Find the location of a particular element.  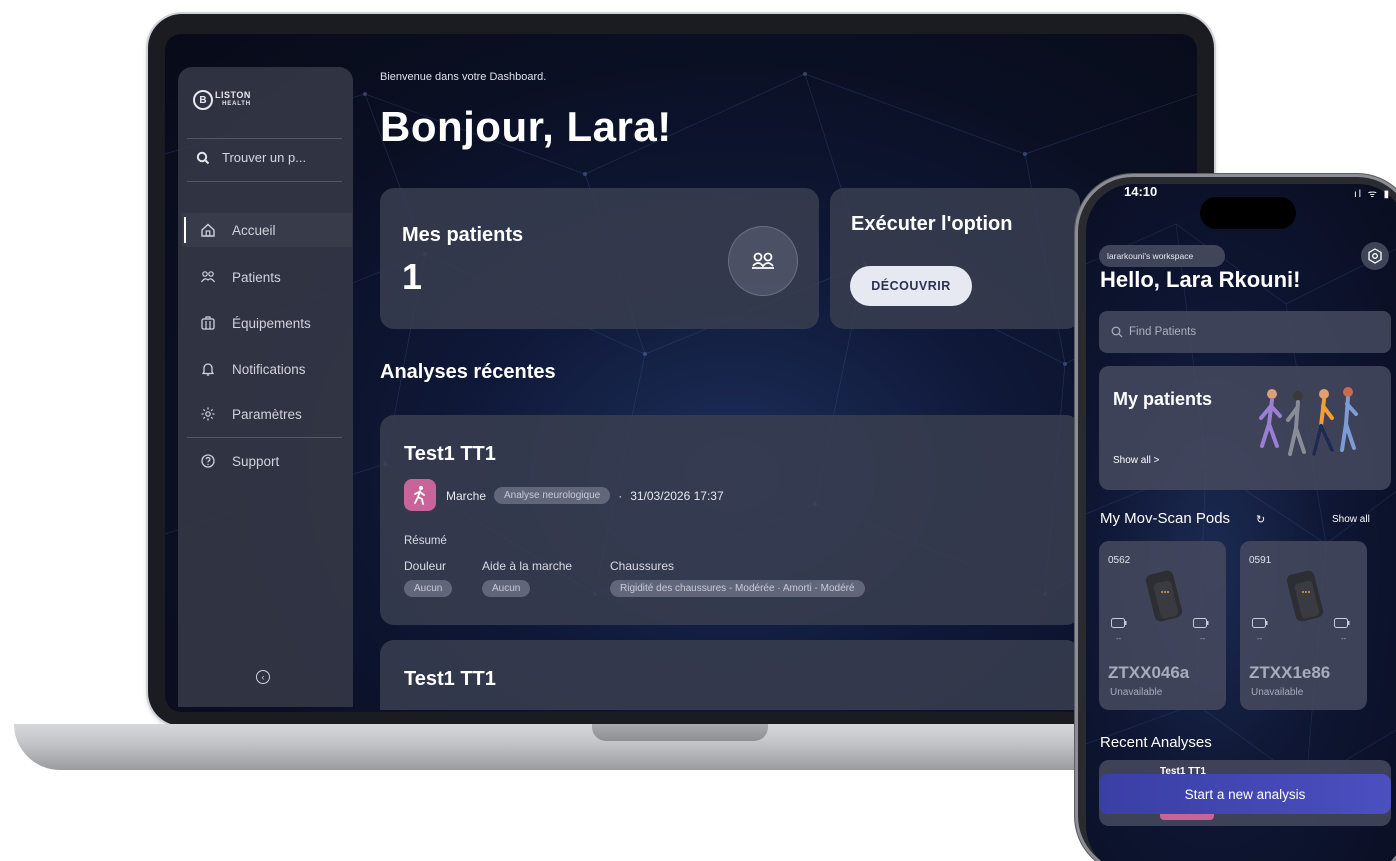

status-icons: ıl ᯤ ▮ is located at coordinates (1373, 194).